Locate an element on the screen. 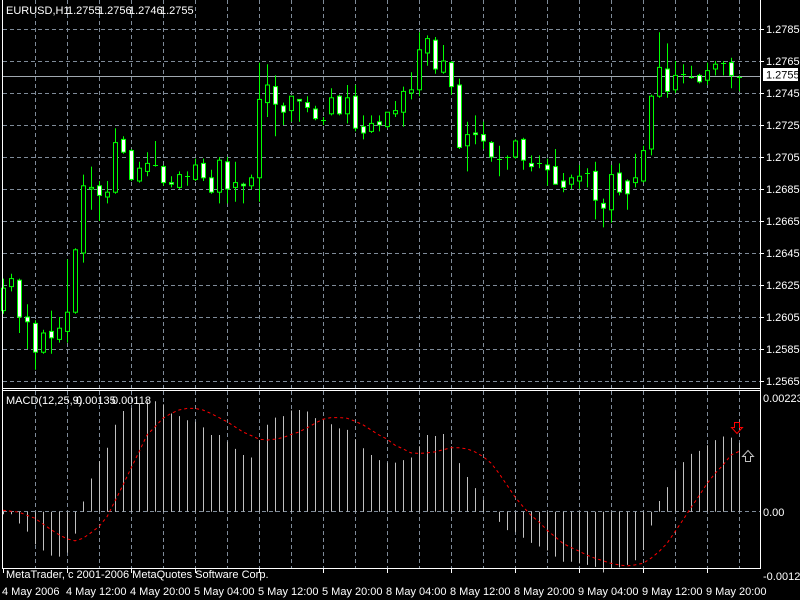  ohlc-high: 1.2756 is located at coordinates (115, 11).